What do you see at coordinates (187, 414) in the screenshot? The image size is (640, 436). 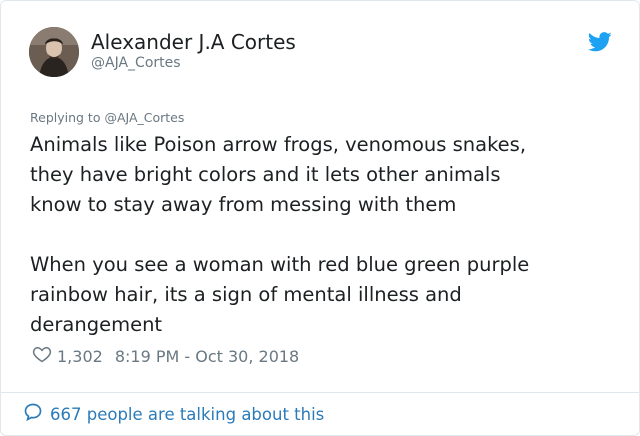 I see `talking-about-label: 667 people are talking about this` at bounding box center [187, 414].